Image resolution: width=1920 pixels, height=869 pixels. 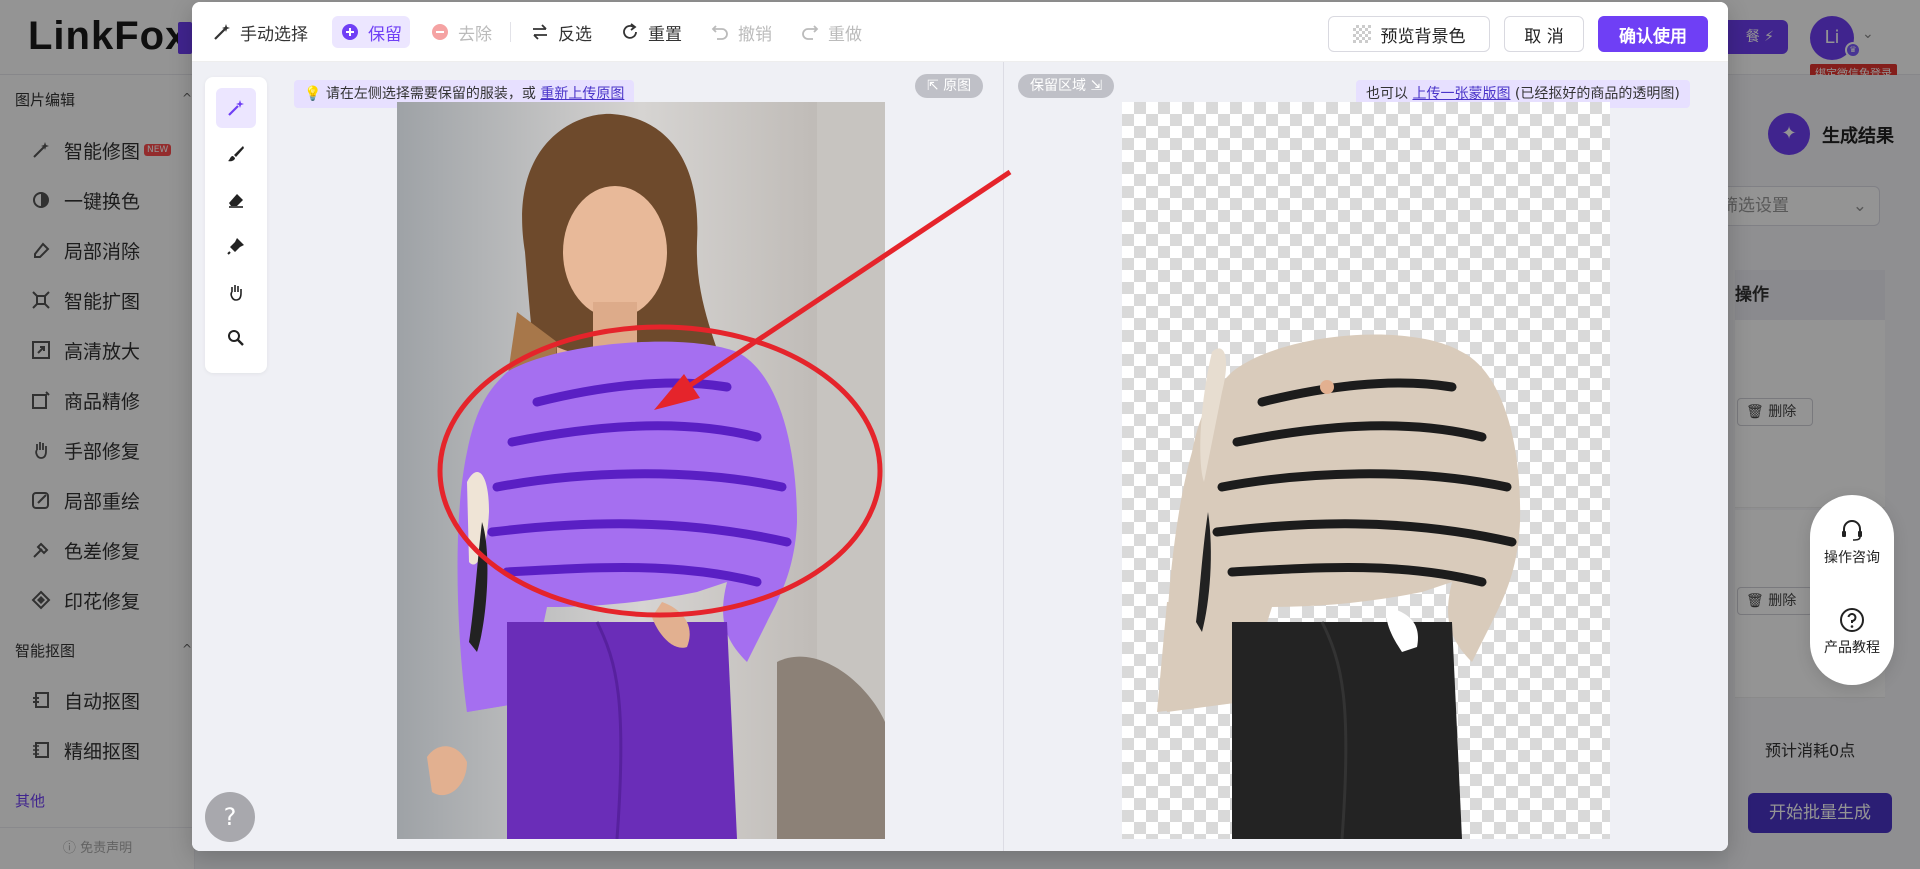 What do you see at coordinates (1595, 94) in the screenshot?
I see `right-hint-suffix: (已经抠好的商品的透明图)` at bounding box center [1595, 94].